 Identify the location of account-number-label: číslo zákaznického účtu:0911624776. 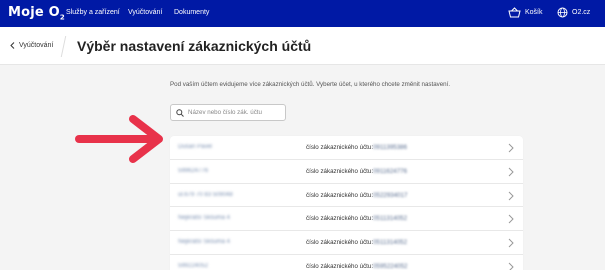
(356, 171).